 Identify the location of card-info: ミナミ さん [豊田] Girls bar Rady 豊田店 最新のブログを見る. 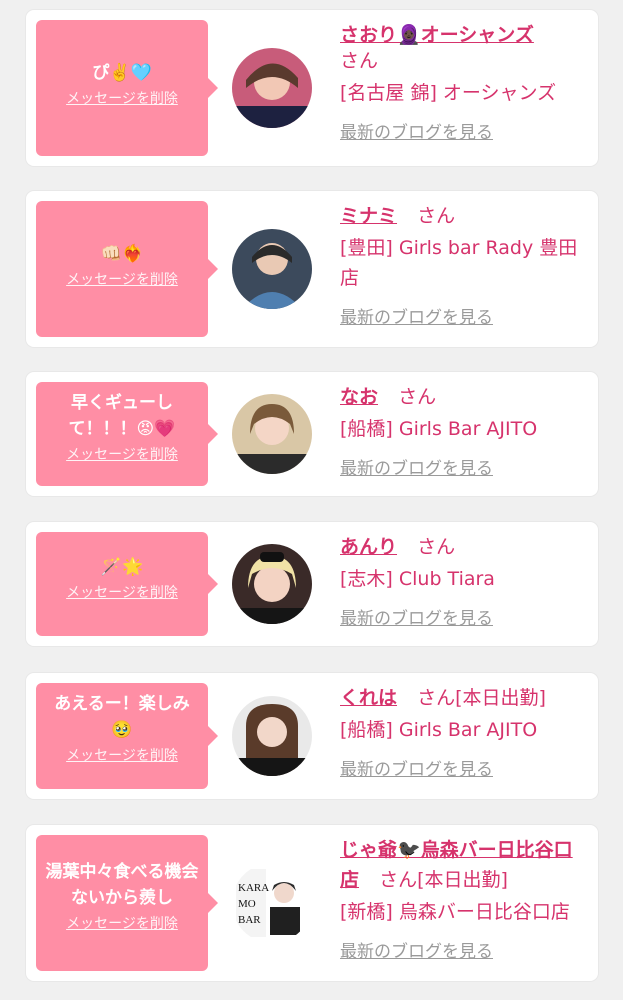
(464, 264).